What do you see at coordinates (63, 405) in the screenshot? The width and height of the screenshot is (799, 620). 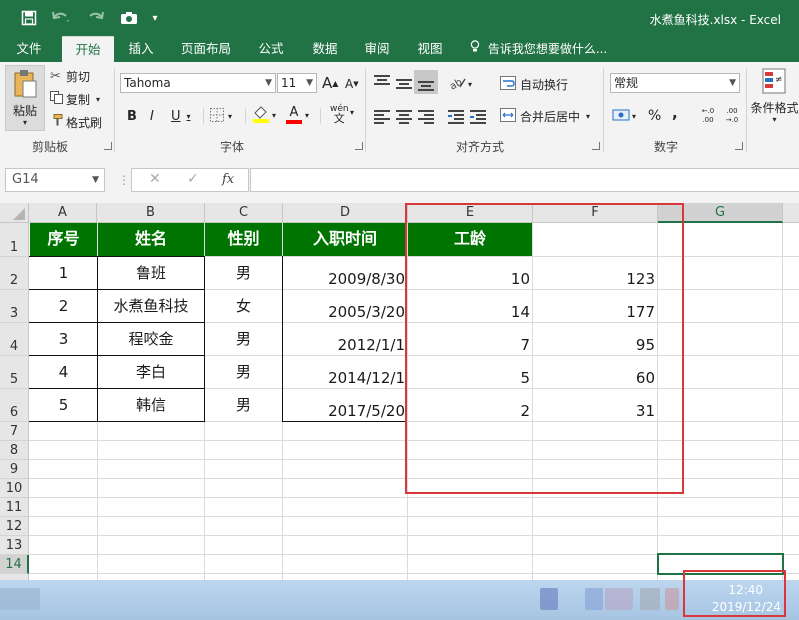 I see `cell-a6: 5` at bounding box center [63, 405].